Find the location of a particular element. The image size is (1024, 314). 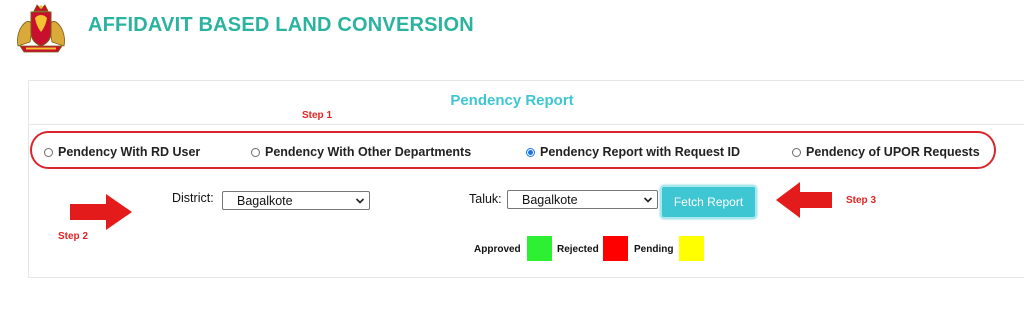

legend-pending-label: Pending is located at coordinates (654, 249).